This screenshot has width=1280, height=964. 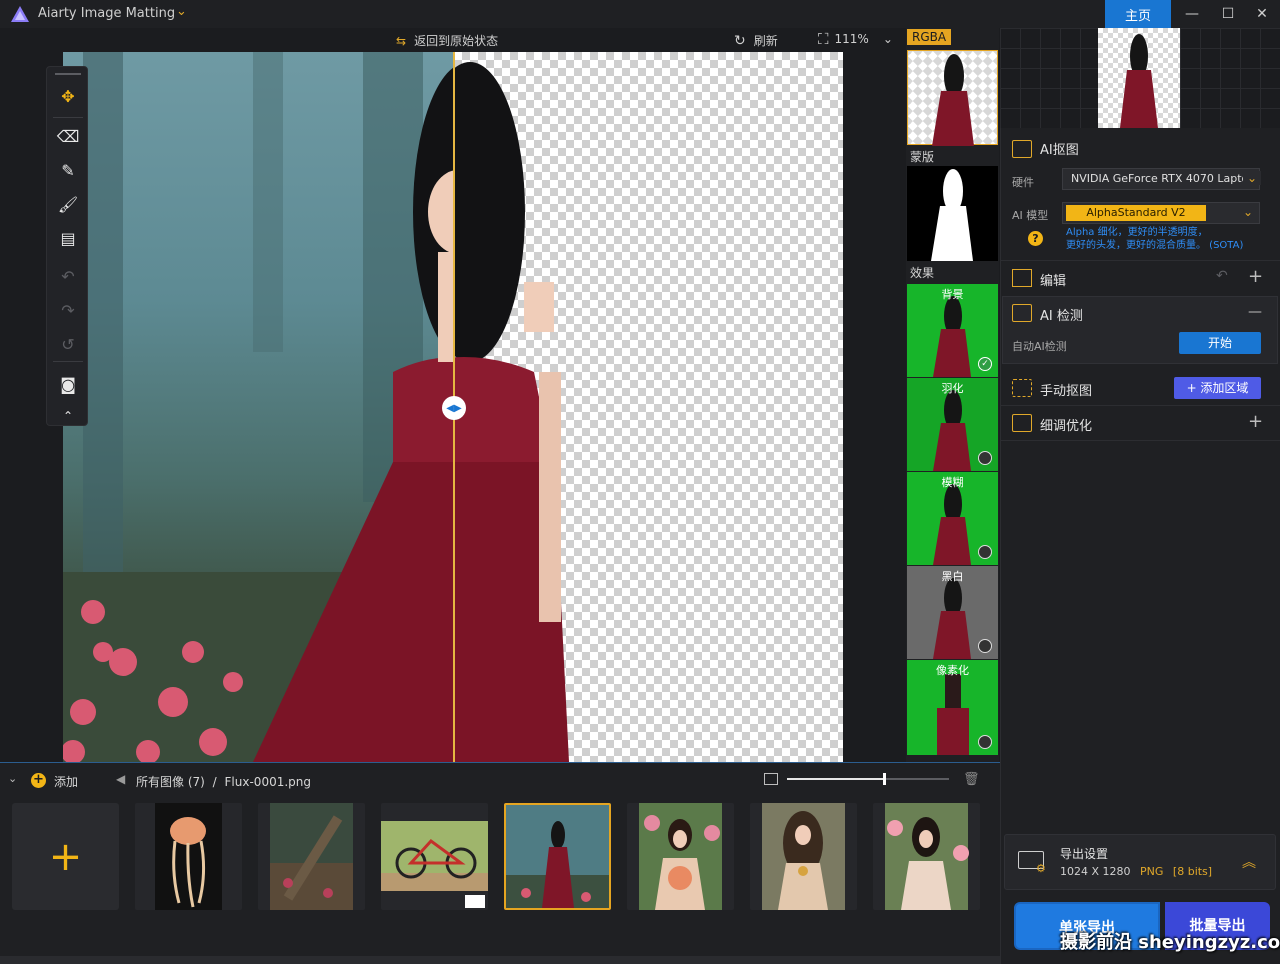 I want to click on revert-icon: ⇆, so click(x=401, y=40).